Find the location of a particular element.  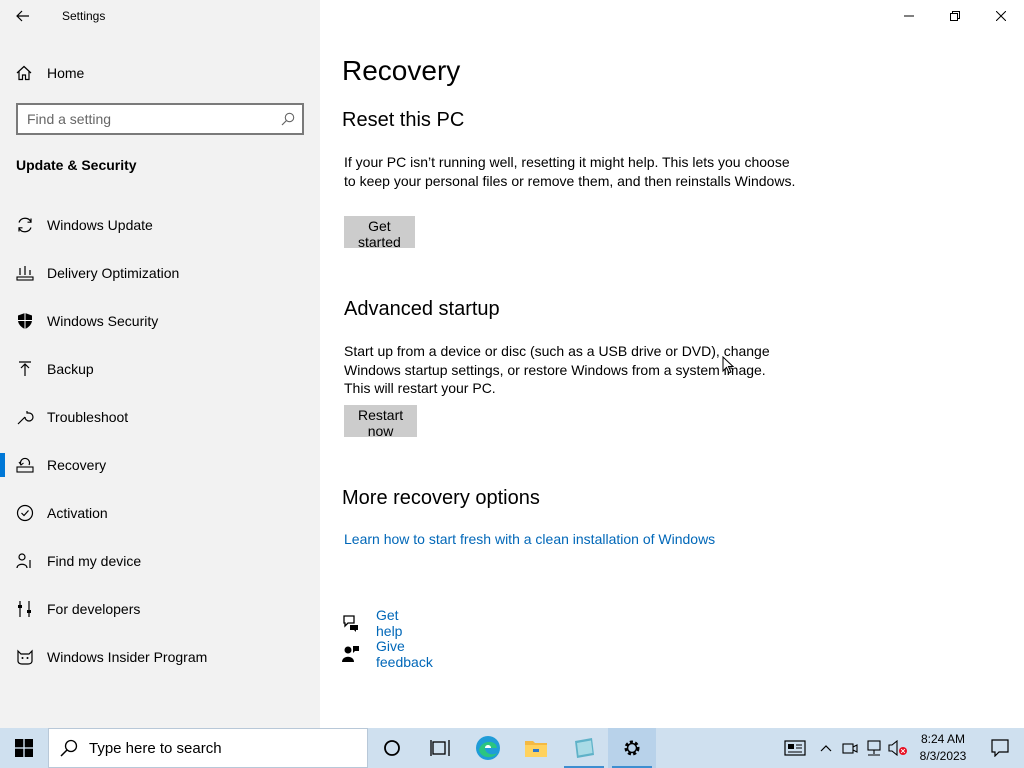

sidebar-item-for-developers: For developers is located at coordinates (160, 609).